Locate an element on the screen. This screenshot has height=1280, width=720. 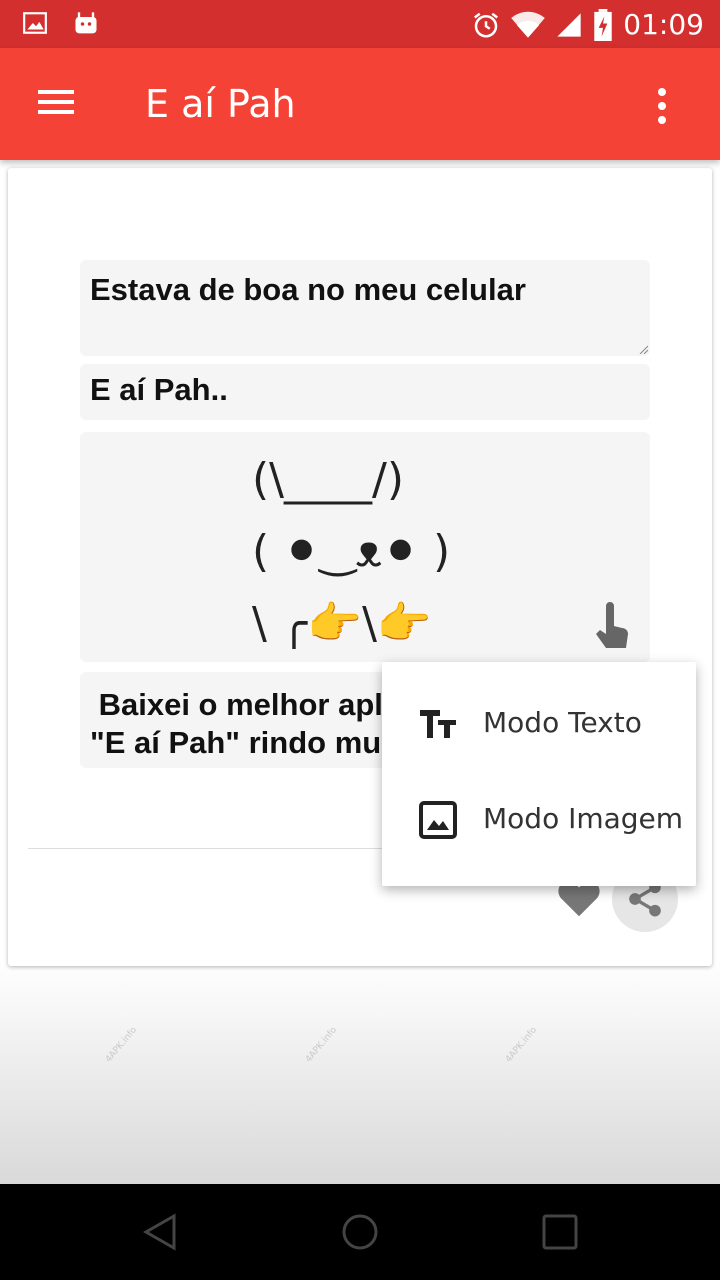
signal-icon is located at coordinates (569, 24).